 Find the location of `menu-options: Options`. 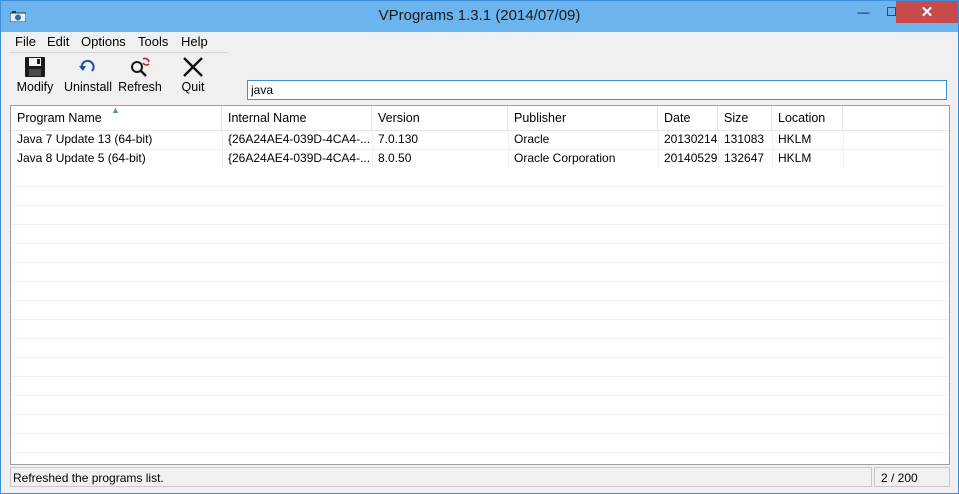

menu-options: Options is located at coordinates (103, 41).